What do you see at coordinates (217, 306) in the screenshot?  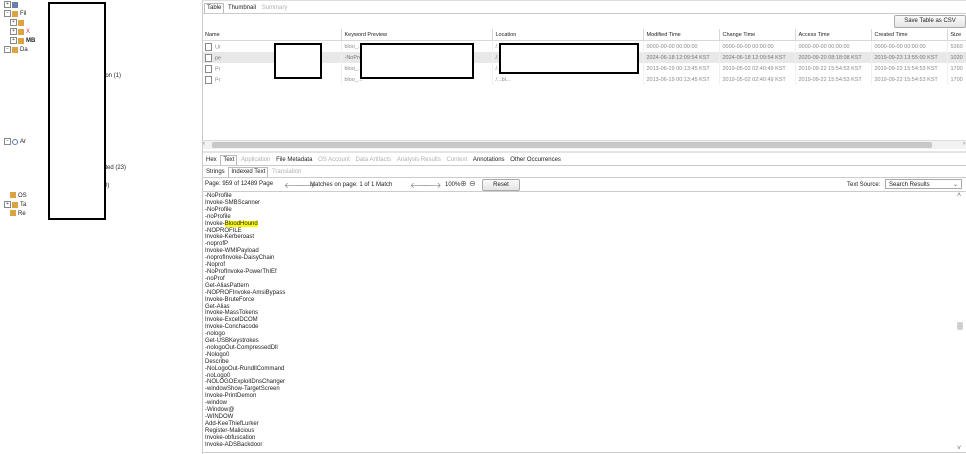 I see `text-line: Get-Alias` at bounding box center [217, 306].